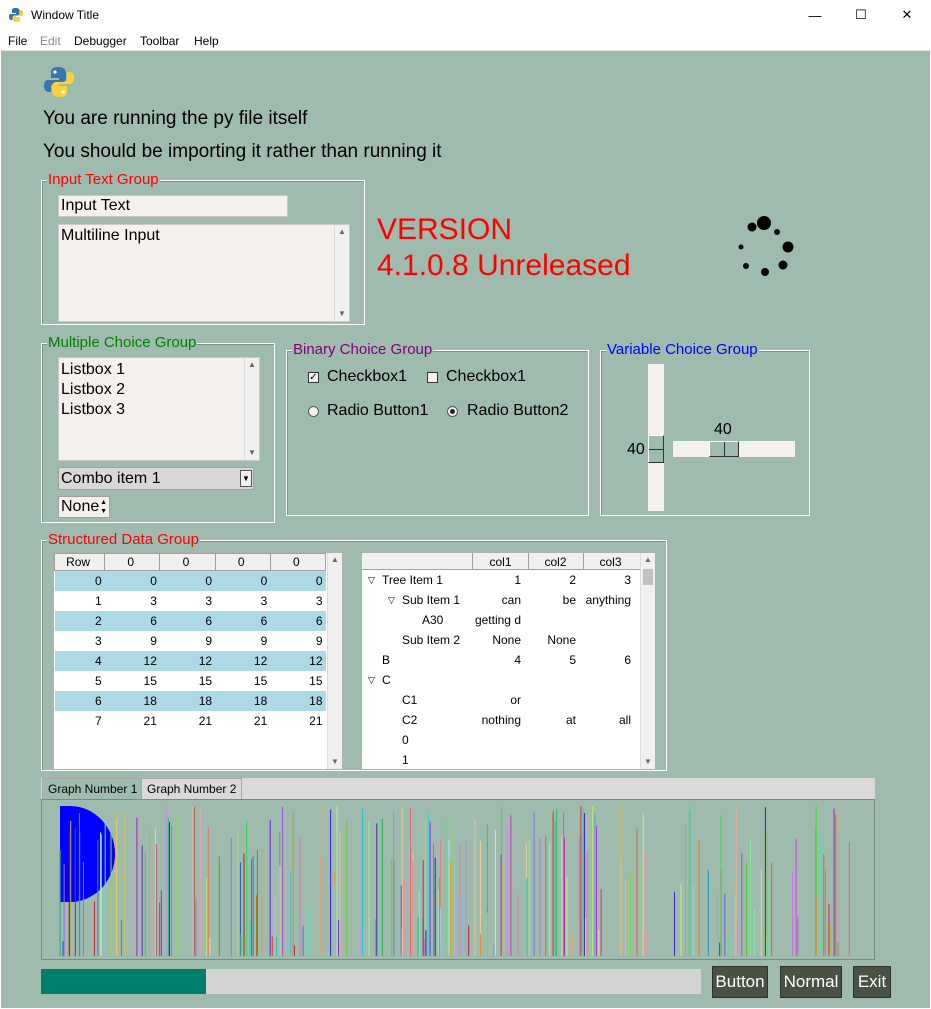 This screenshot has height=1009, width=931. What do you see at coordinates (298, 640) in the screenshot?
I see `table-cell: 9` at bounding box center [298, 640].